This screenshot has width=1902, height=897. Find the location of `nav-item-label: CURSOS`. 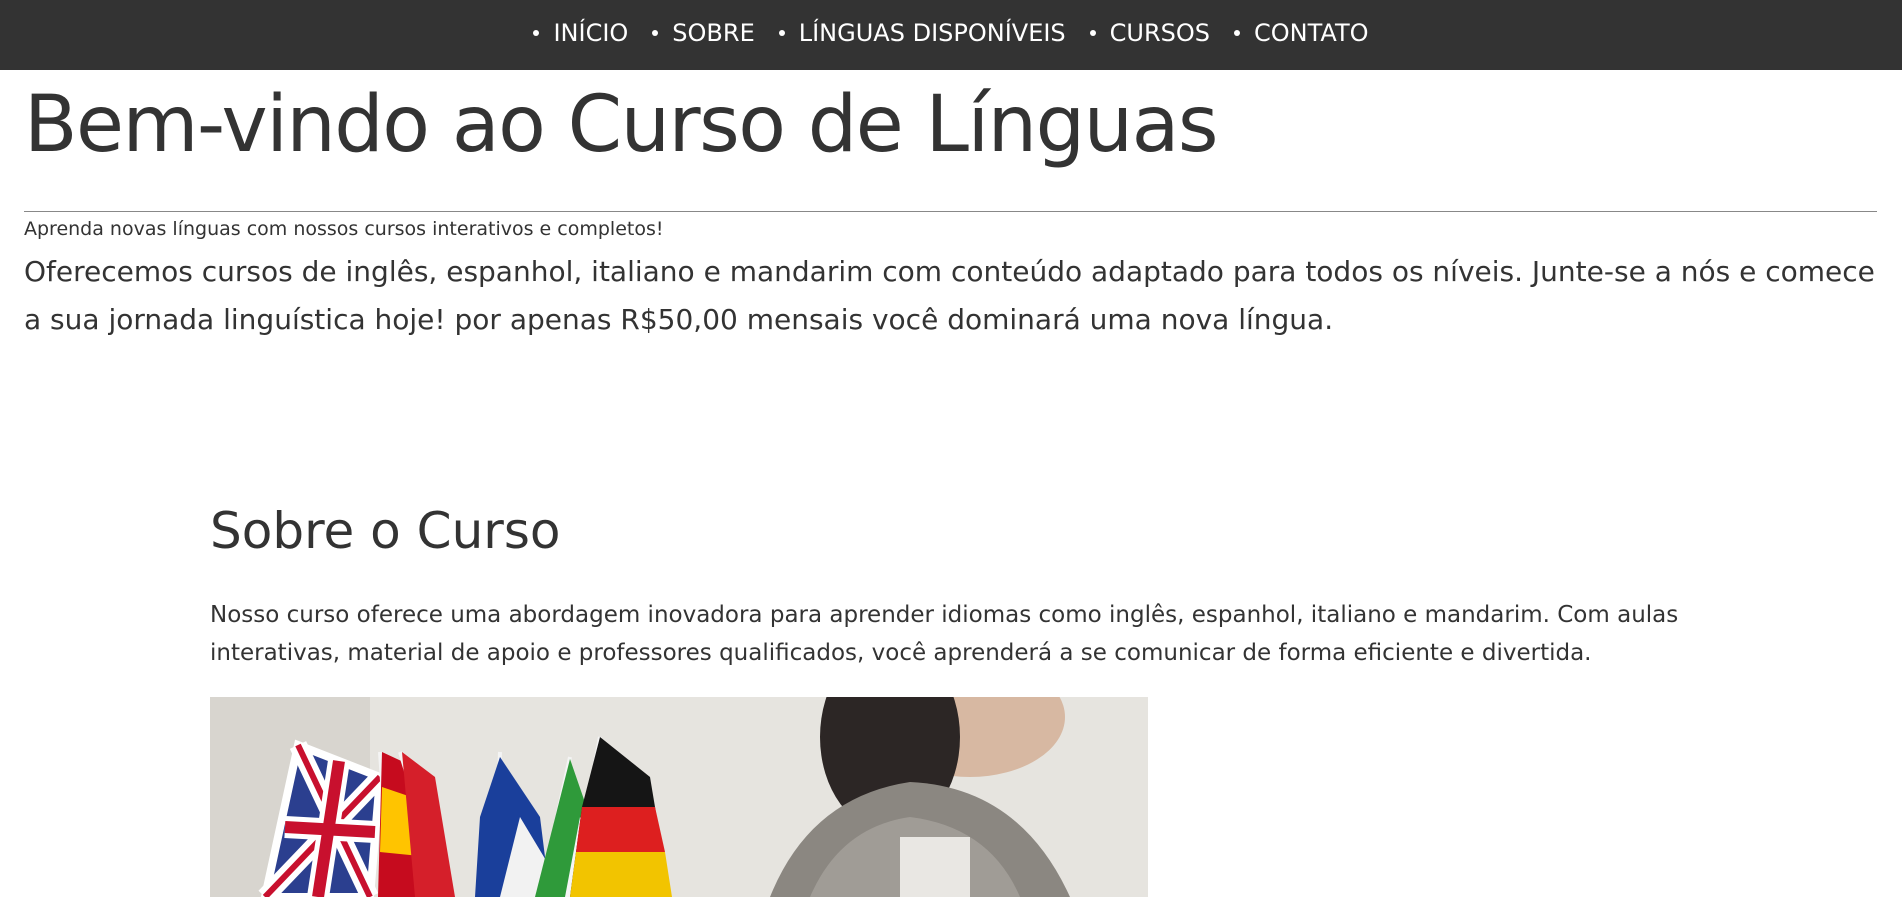

nav-item-label: CURSOS is located at coordinates (1160, 33).